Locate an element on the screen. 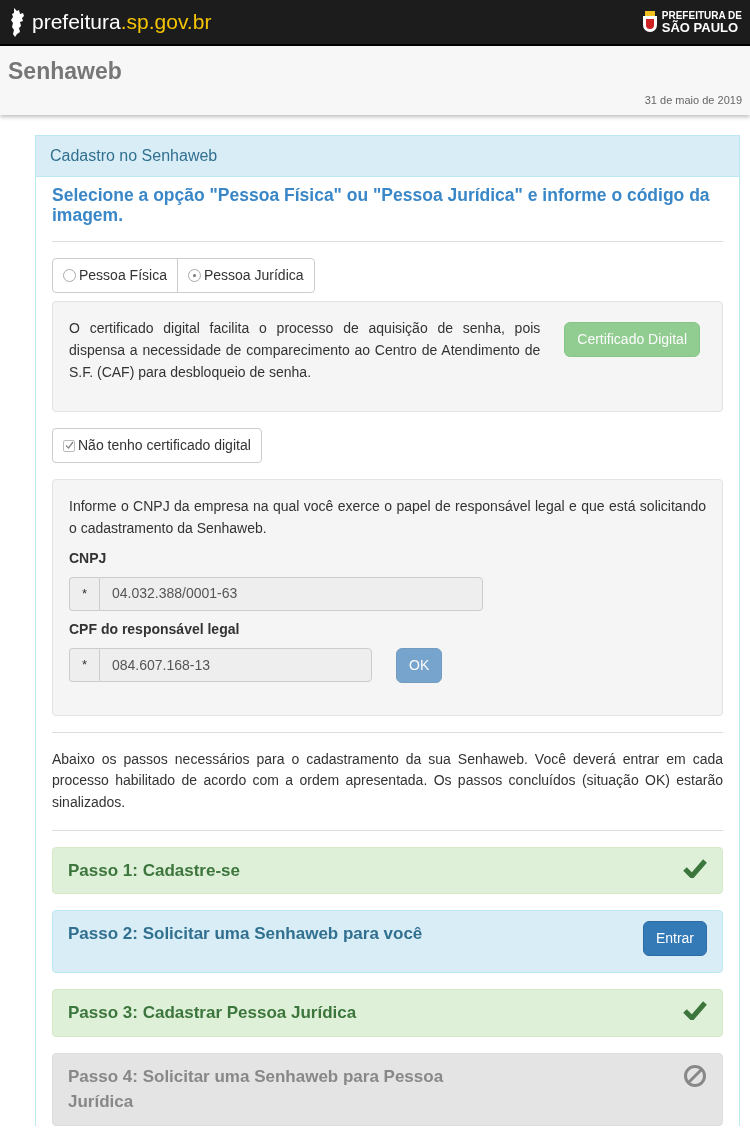  step-title: Passo 3: Cadastrar Pessoa Jurídica is located at coordinates (212, 1013).